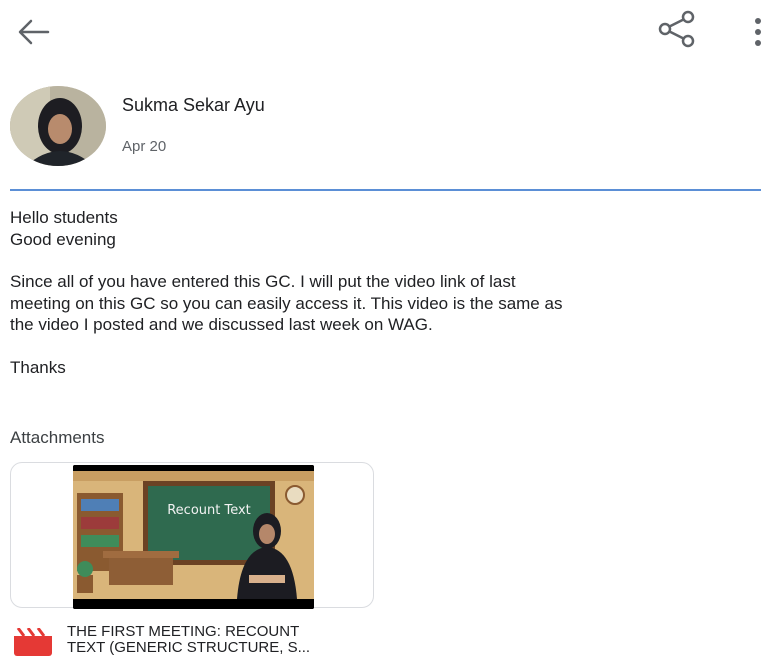 The image size is (761, 661). I want to click on arrow-left-icon, so click(34, 32).